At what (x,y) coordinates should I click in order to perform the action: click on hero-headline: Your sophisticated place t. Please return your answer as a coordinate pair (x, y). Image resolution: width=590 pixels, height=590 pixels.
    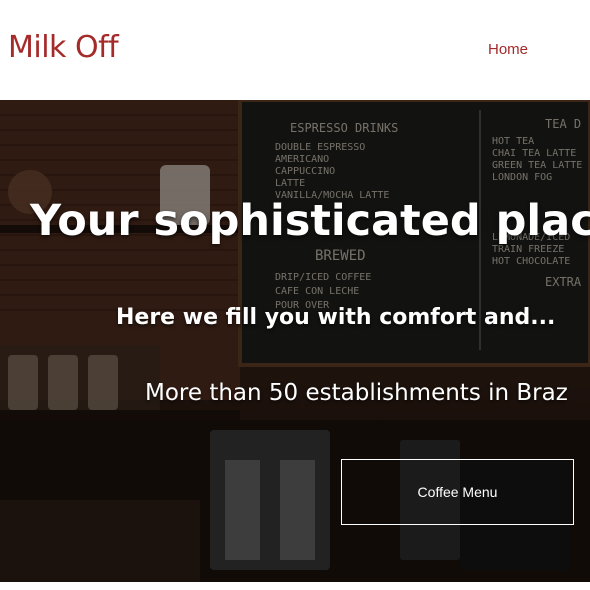
    Looking at the image, I should click on (310, 221).